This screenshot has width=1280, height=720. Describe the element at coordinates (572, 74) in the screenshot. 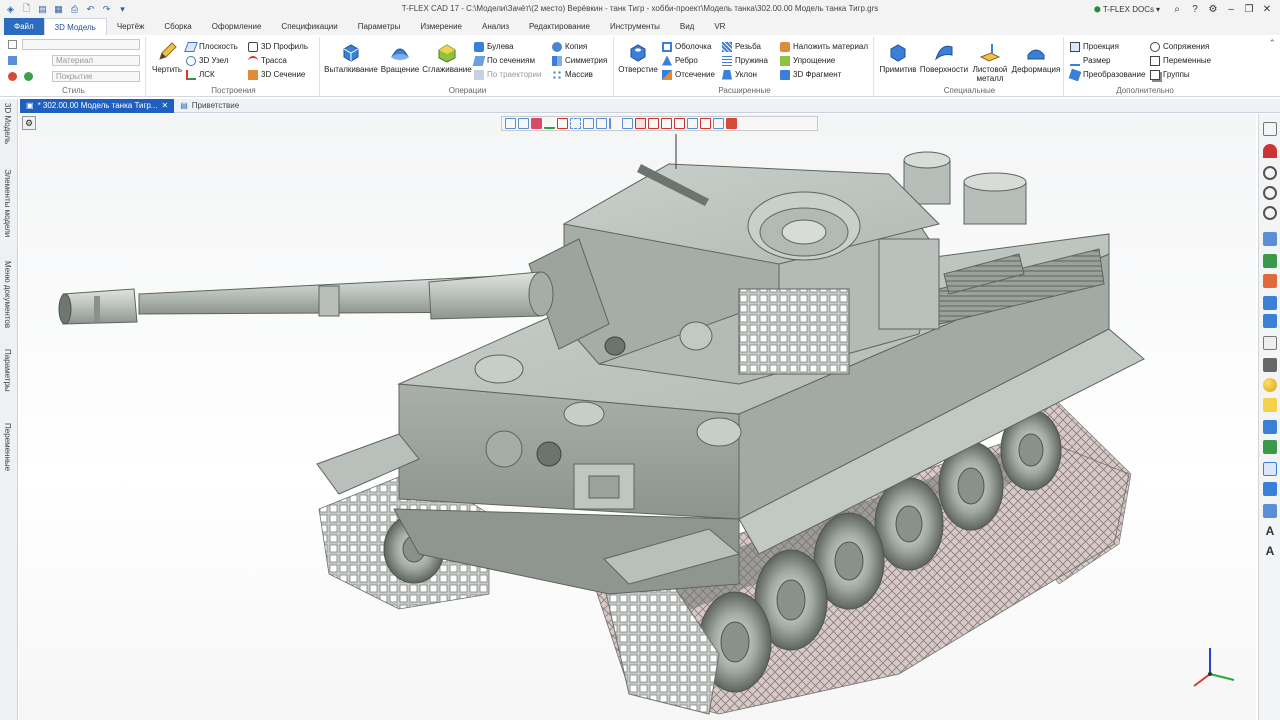

I see `array-button: Массив` at that location.